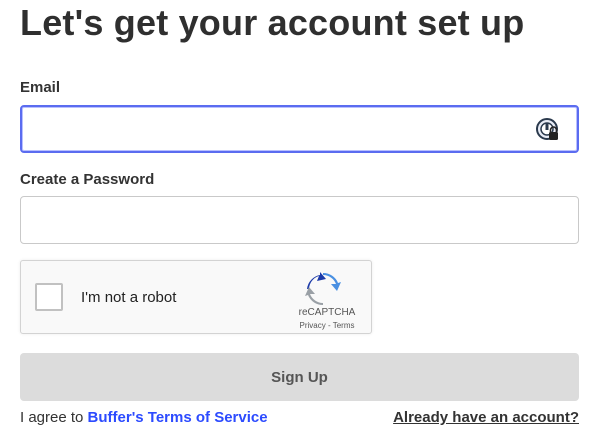  I want to click on recaptcha-checkbox, so click(49, 297).